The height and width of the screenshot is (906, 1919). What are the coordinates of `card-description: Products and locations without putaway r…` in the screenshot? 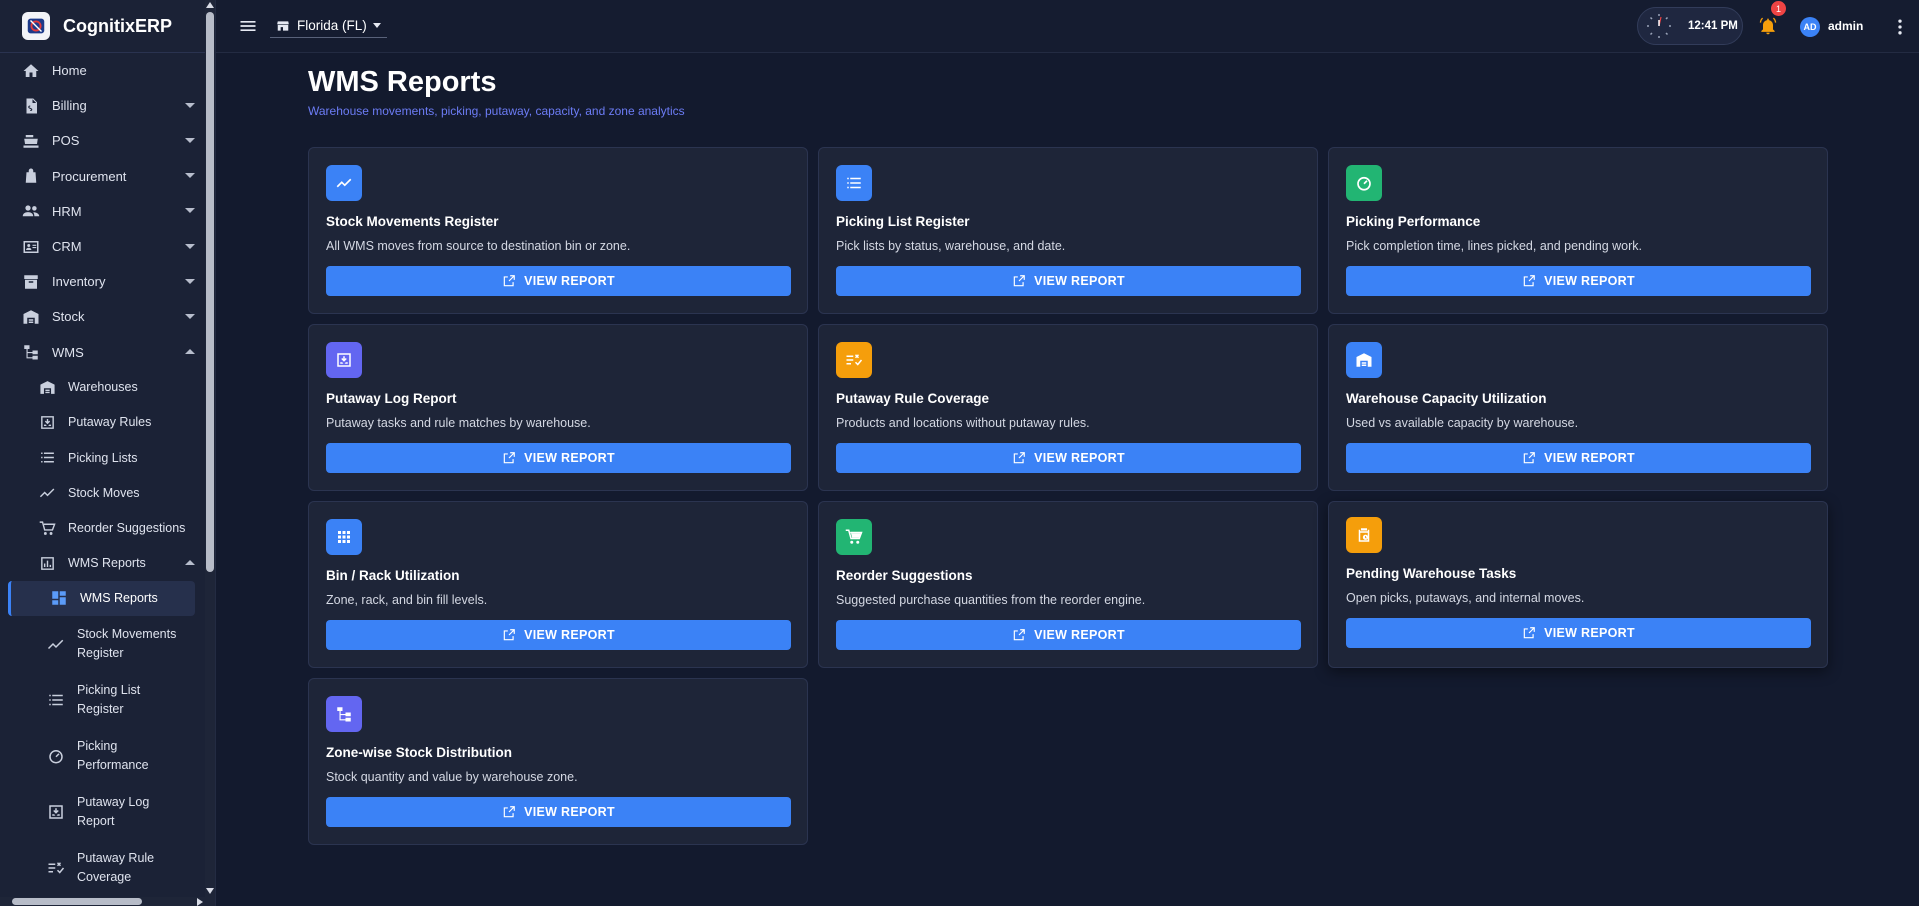 It's located at (963, 423).